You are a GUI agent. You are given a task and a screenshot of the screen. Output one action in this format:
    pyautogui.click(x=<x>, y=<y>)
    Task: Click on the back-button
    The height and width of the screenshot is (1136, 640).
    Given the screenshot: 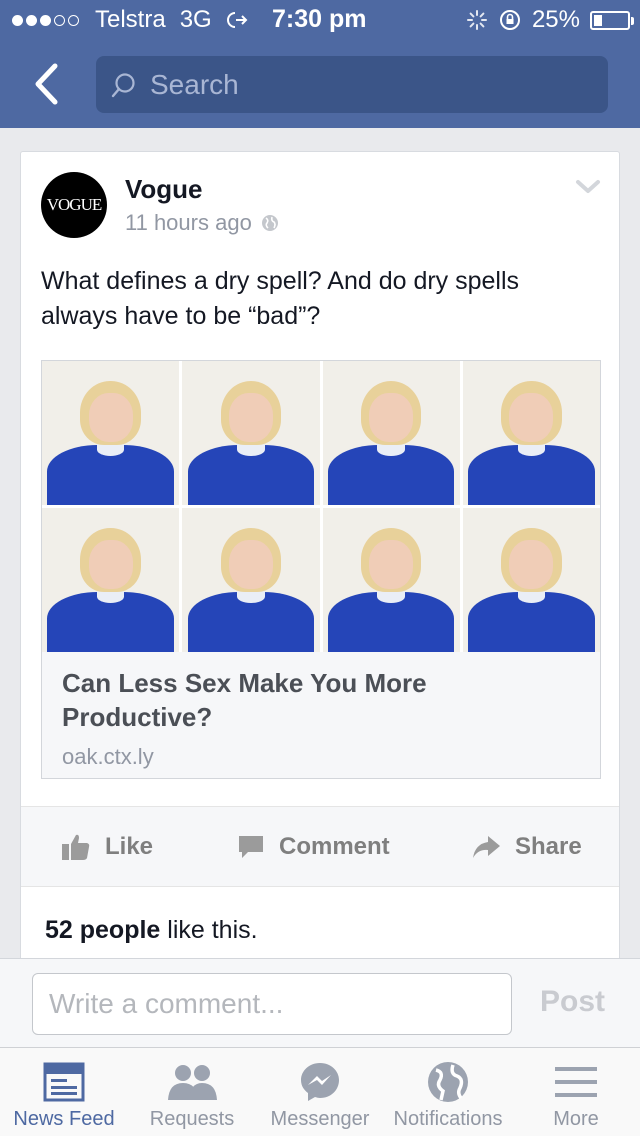 What is the action you would take?
    pyautogui.click(x=46, y=84)
    